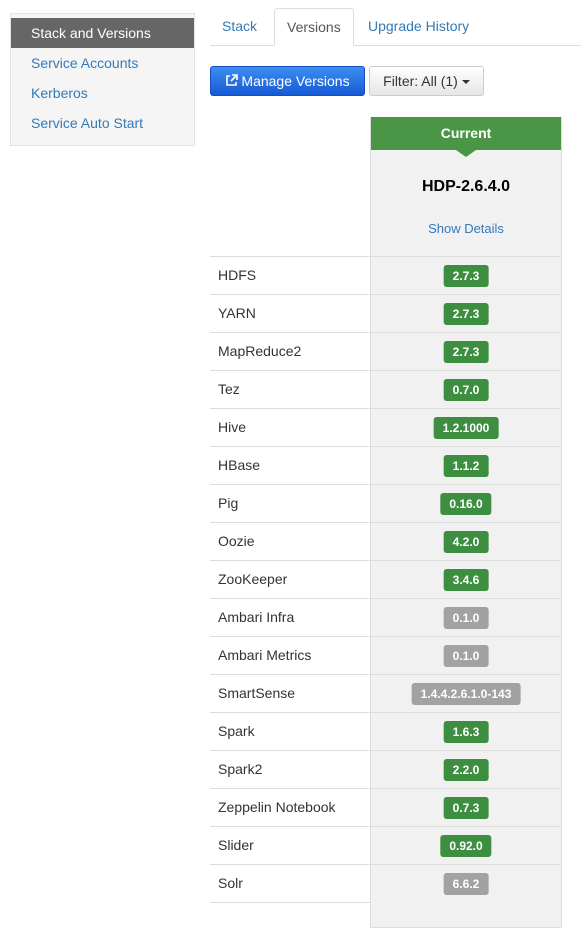 This screenshot has width=581, height=942. I want to click on table-row: Solr 6.6.2, so click(386, 883).